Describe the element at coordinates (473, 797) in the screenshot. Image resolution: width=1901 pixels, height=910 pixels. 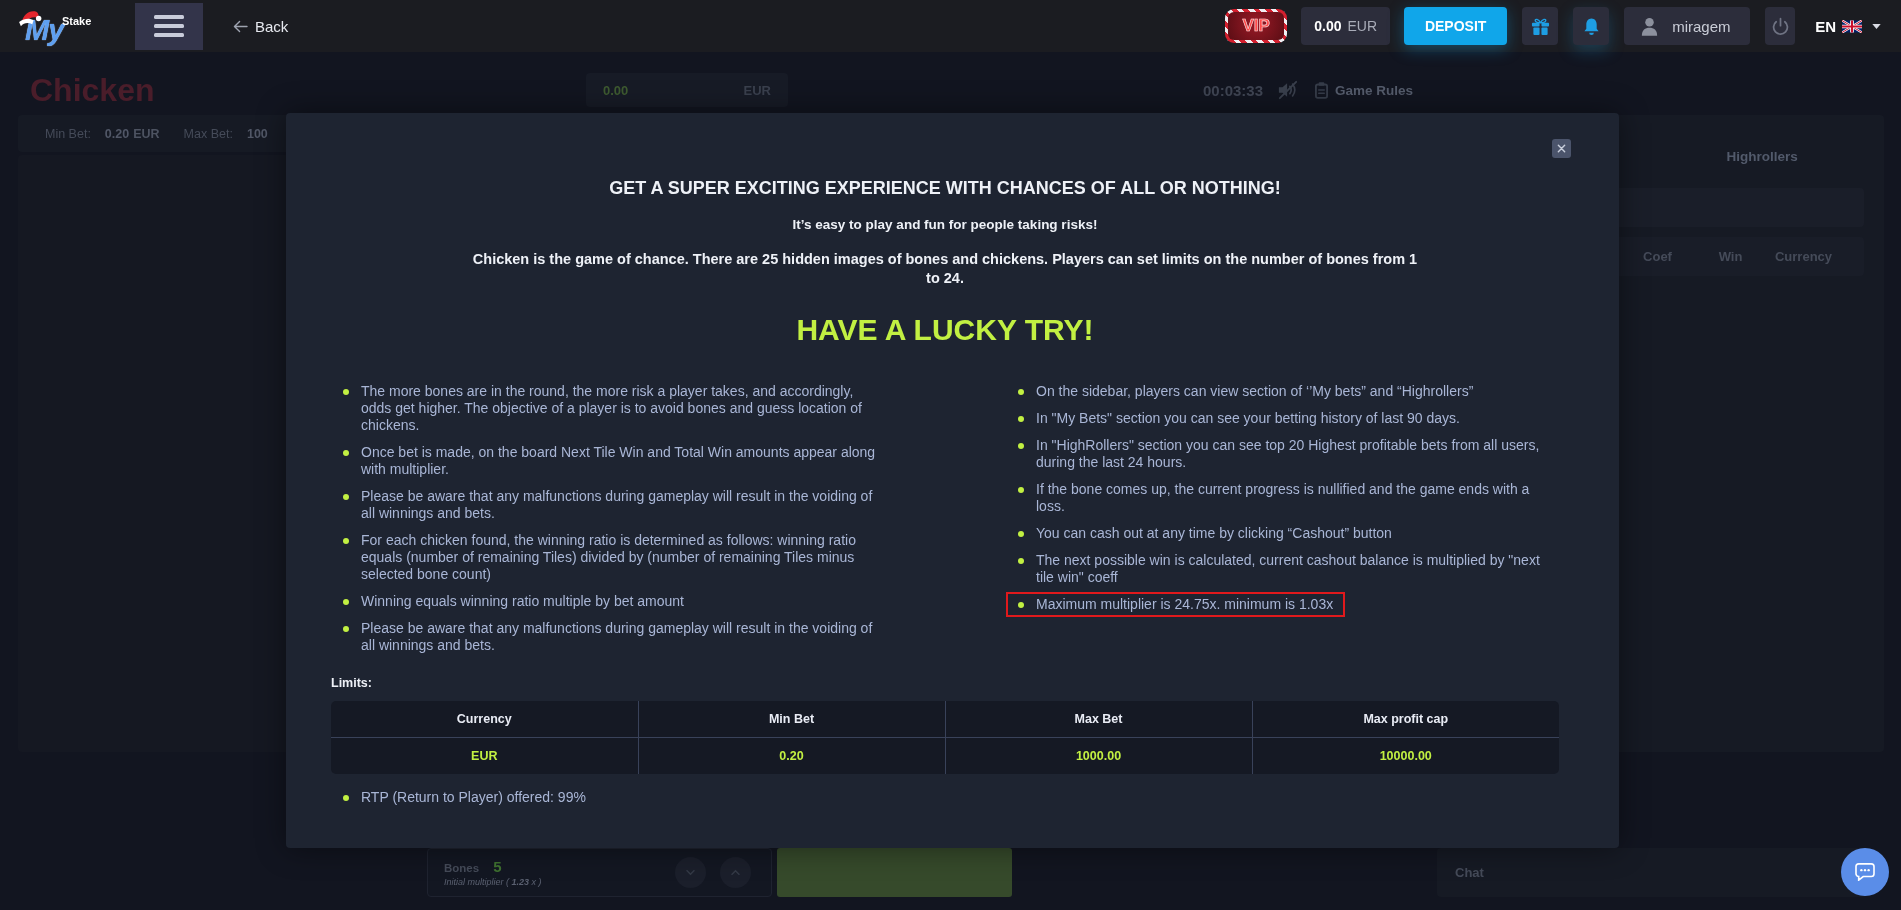
I see `rule-text: RTP (Return to Player) offered: 99%` at that location.